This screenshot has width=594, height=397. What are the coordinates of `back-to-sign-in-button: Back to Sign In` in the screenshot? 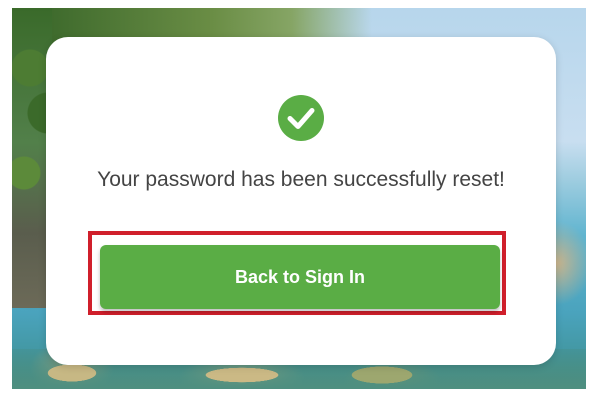 It's located at (300, 277).